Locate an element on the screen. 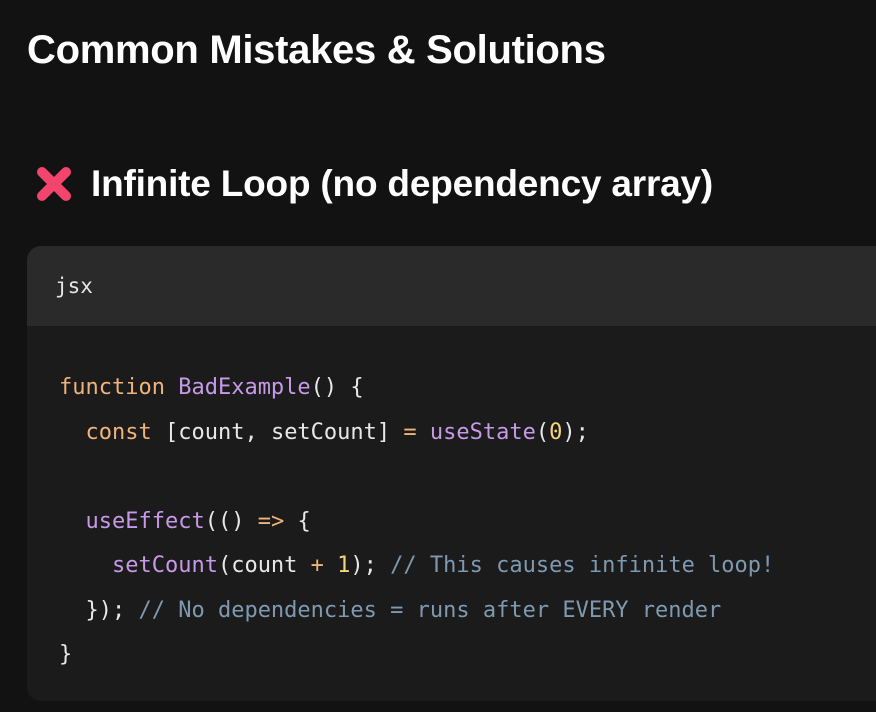 The width and height of the screenshot is (876, 712). code-token: useState is located at coordinates (482, 432).